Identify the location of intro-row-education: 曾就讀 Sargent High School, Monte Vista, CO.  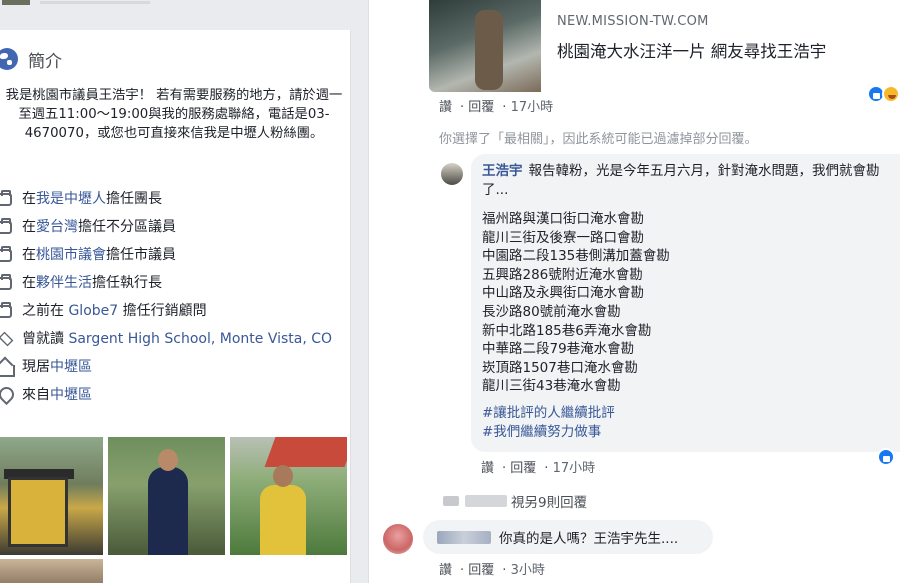
(170, 339).